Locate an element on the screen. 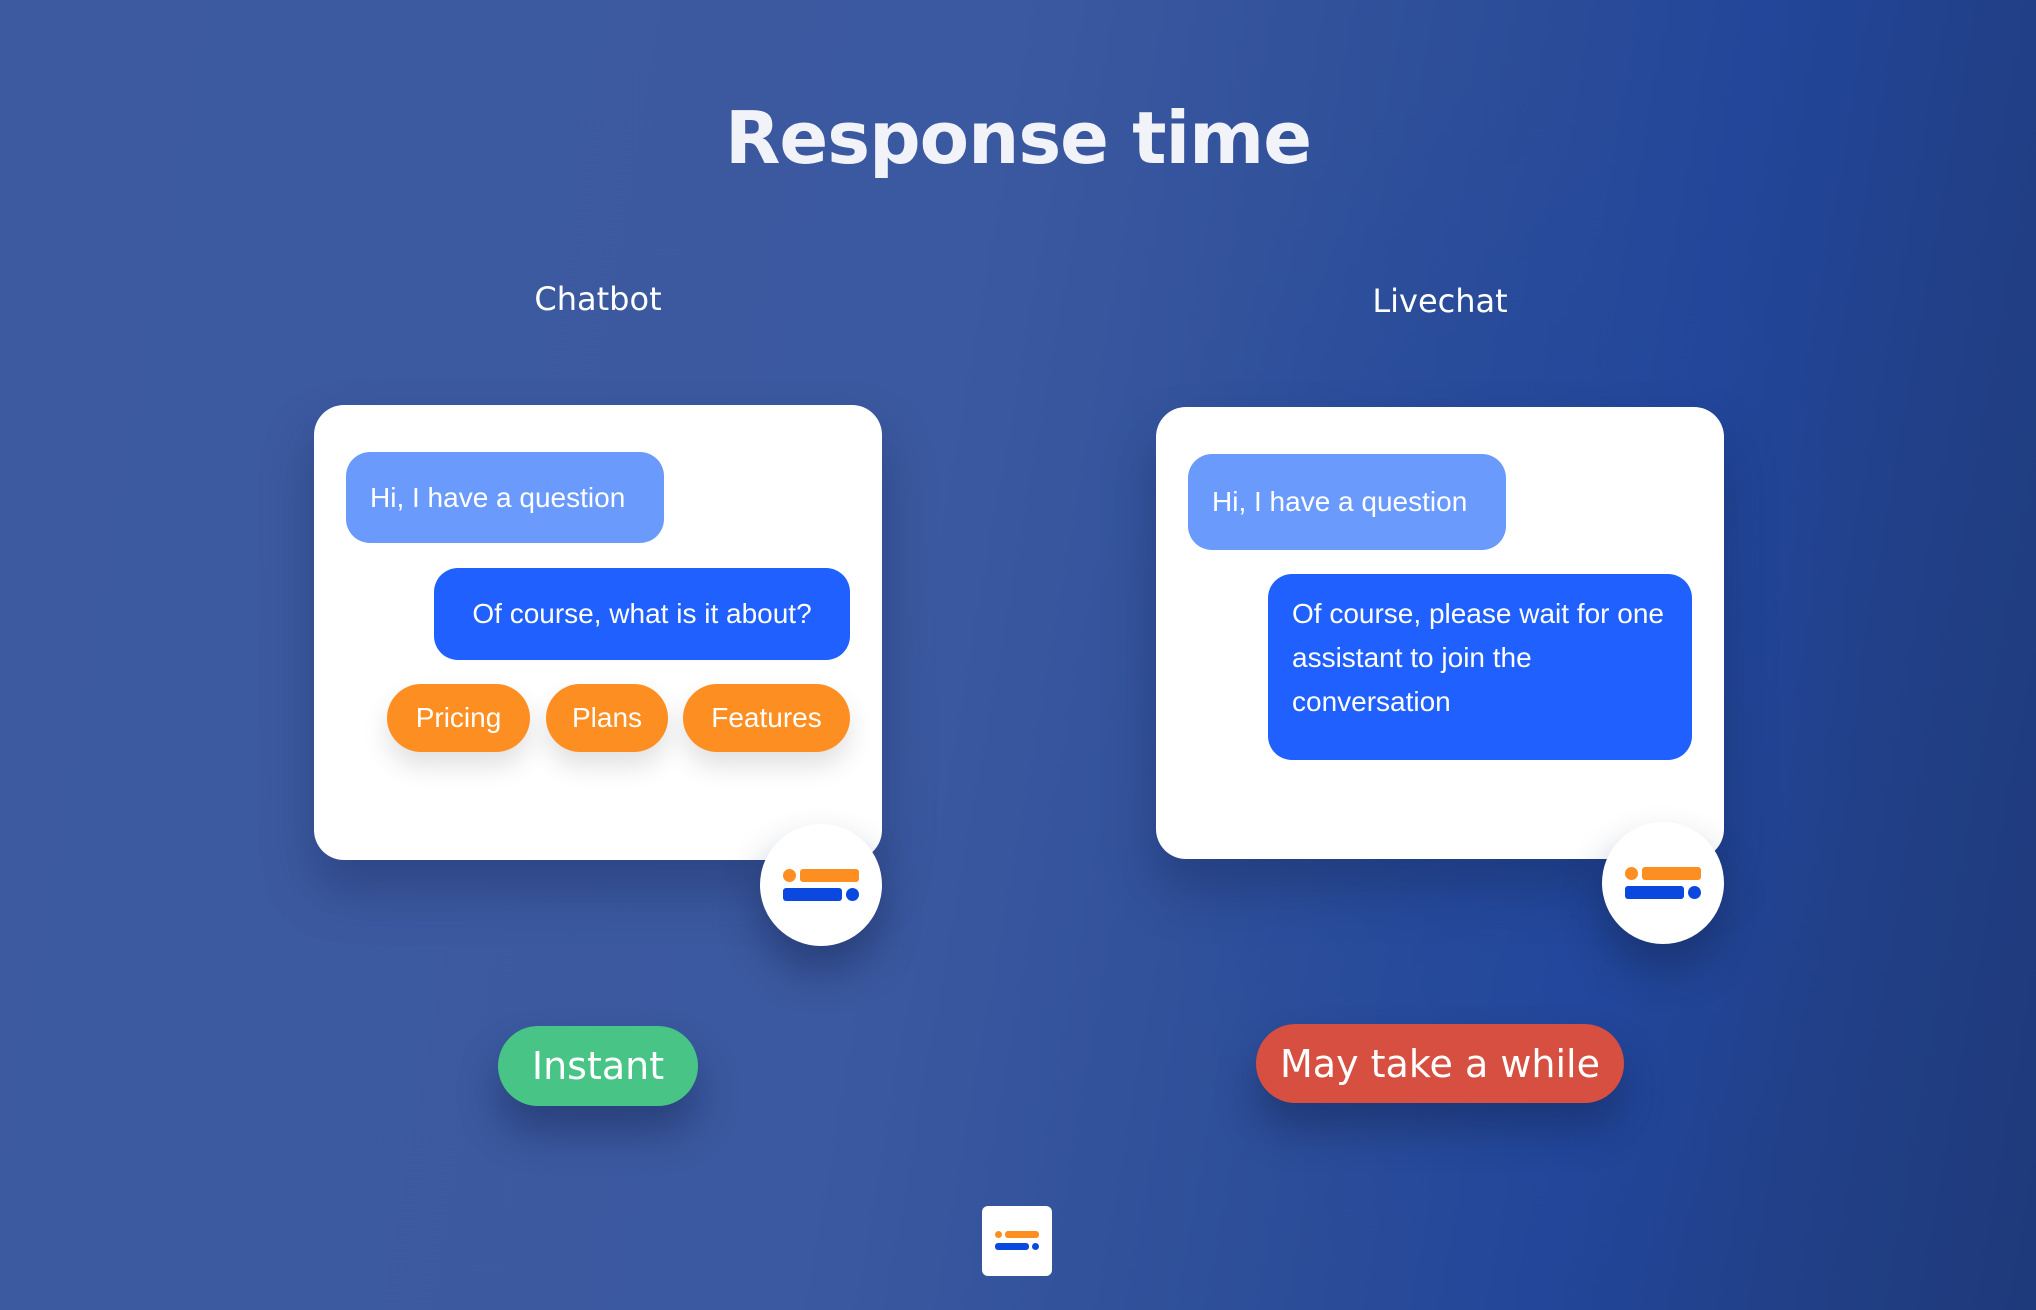 The height and width of the screenshot is (1310, 2036). chatbot-heading: Chatbot is located at coordinates (598, 299).